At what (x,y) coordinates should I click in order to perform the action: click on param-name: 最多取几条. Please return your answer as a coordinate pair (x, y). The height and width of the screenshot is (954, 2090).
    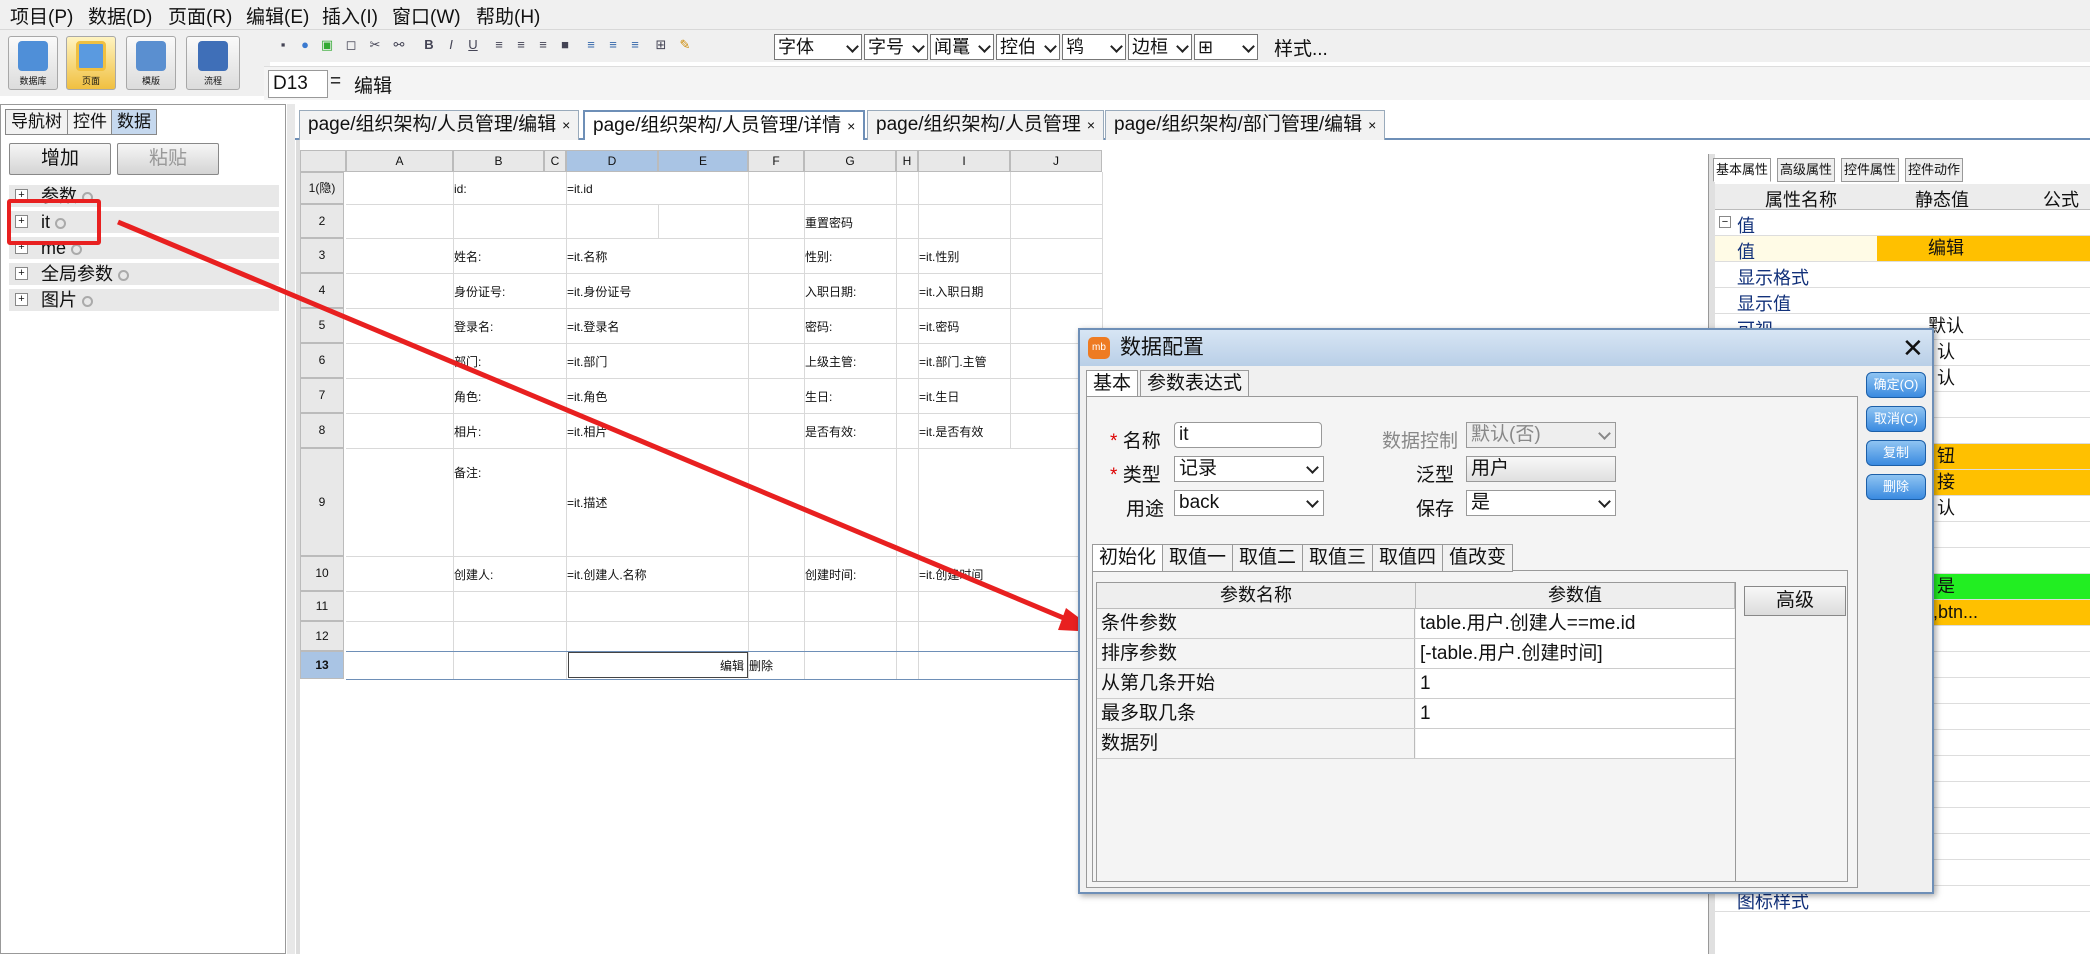
    Looking at the image, I should click on (1256, 713).